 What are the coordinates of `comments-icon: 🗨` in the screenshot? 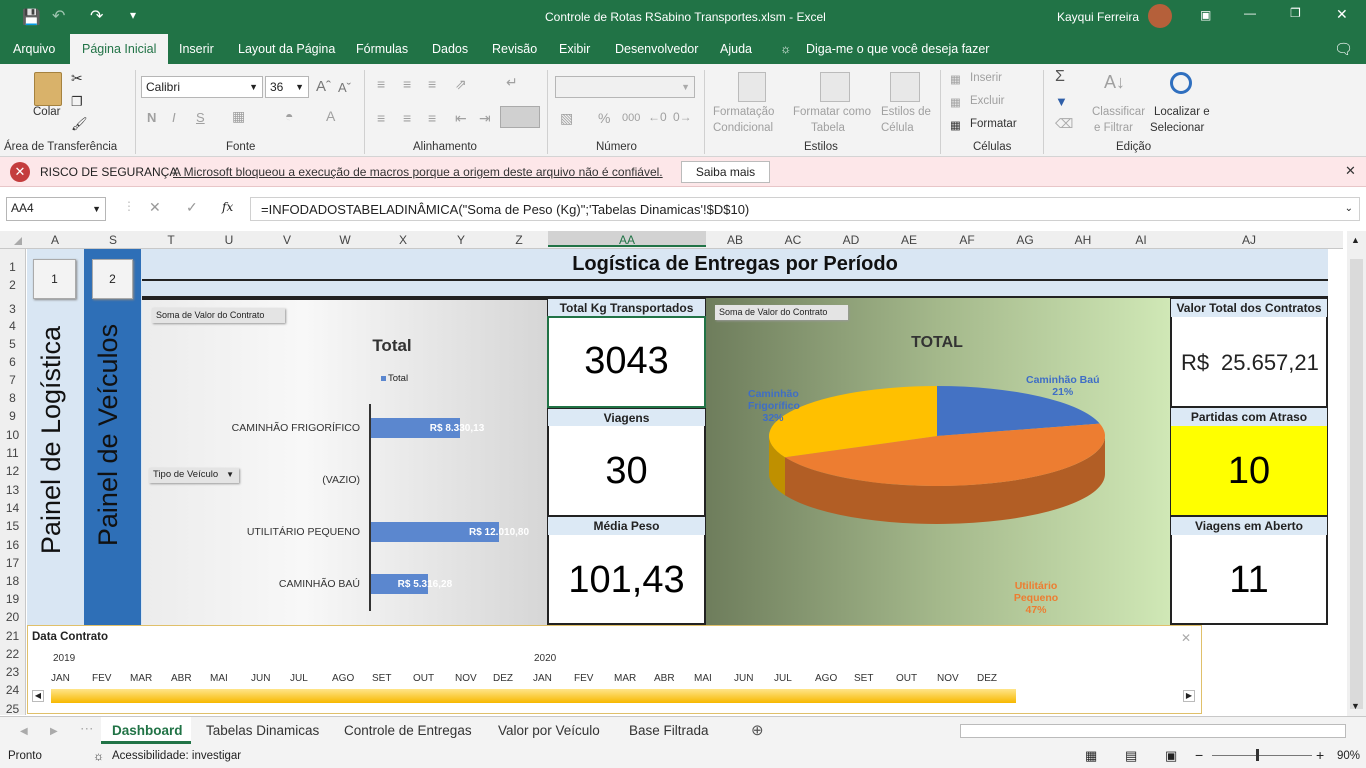 It's located at (1343, 49).